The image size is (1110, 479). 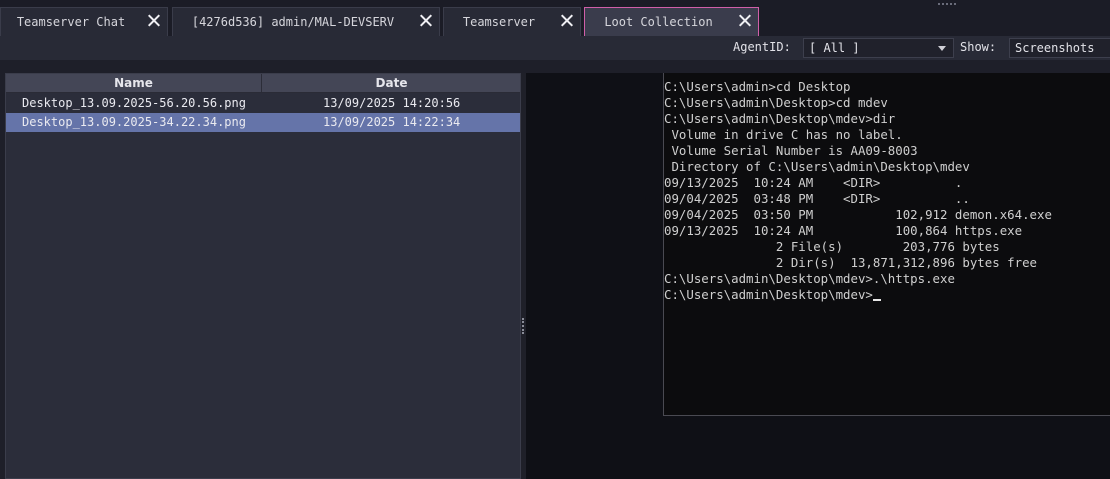 I want to click on console-line: Directory of C:\Users\admin\Desktop\mdev, so click(x=817, y=166).